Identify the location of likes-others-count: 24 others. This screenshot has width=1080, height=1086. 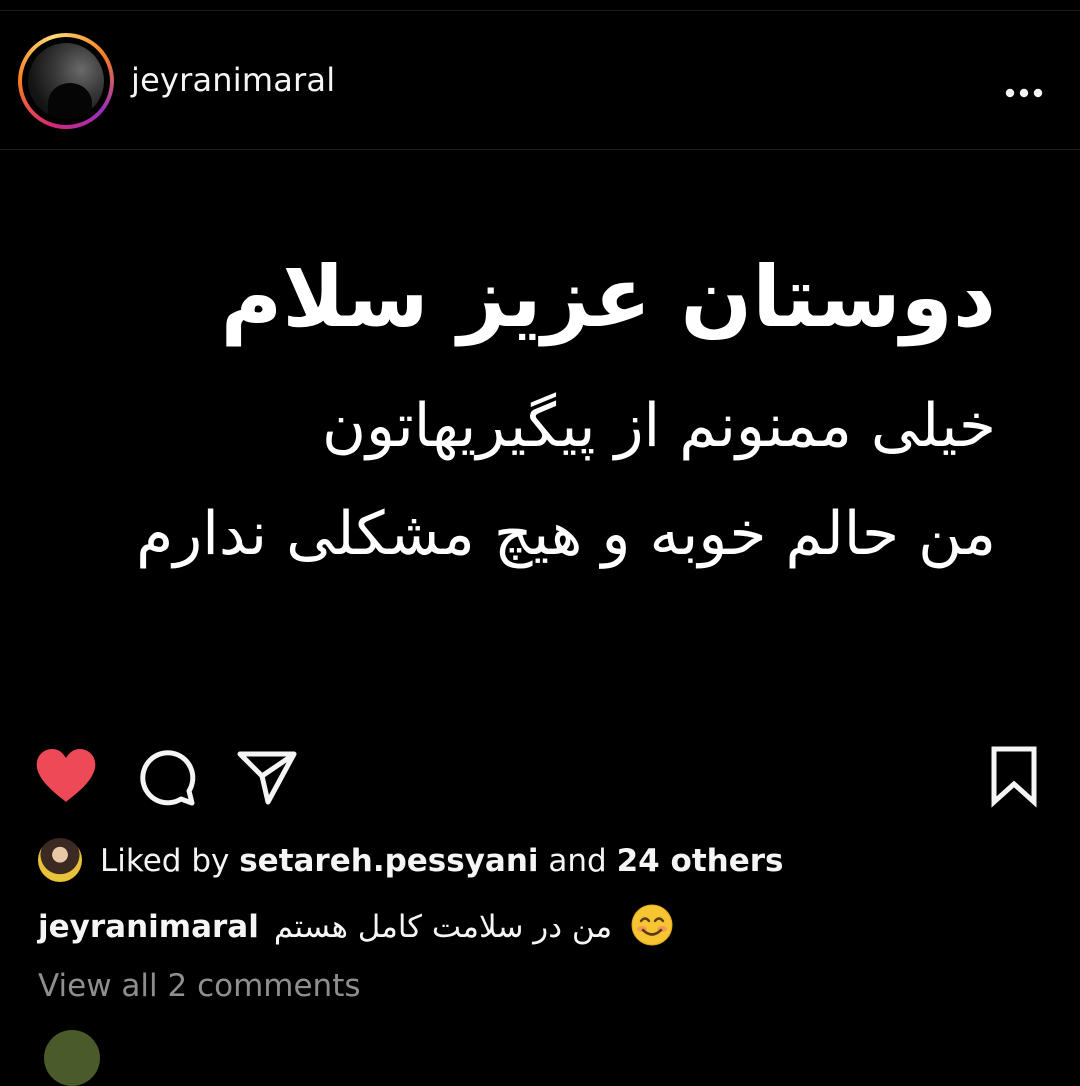
(700, 861).